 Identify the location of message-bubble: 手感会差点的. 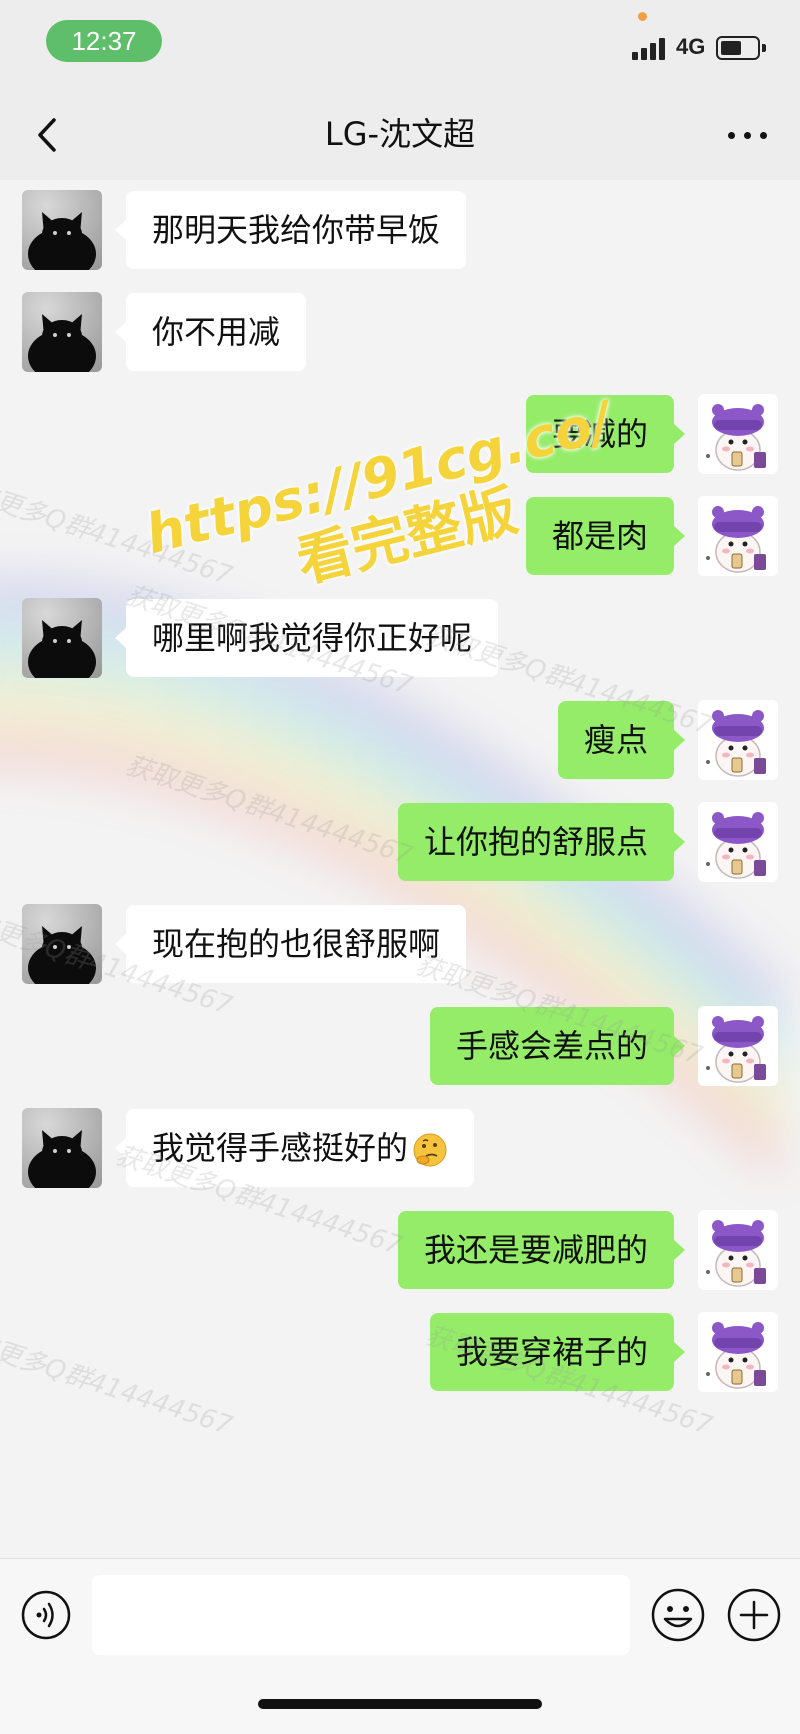
(557, 1046).